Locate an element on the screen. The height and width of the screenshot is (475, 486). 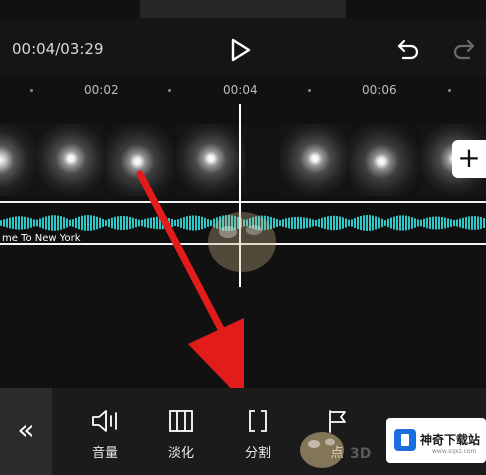
timecode: 00:04/03:29 is located at coordinates (58, 49).